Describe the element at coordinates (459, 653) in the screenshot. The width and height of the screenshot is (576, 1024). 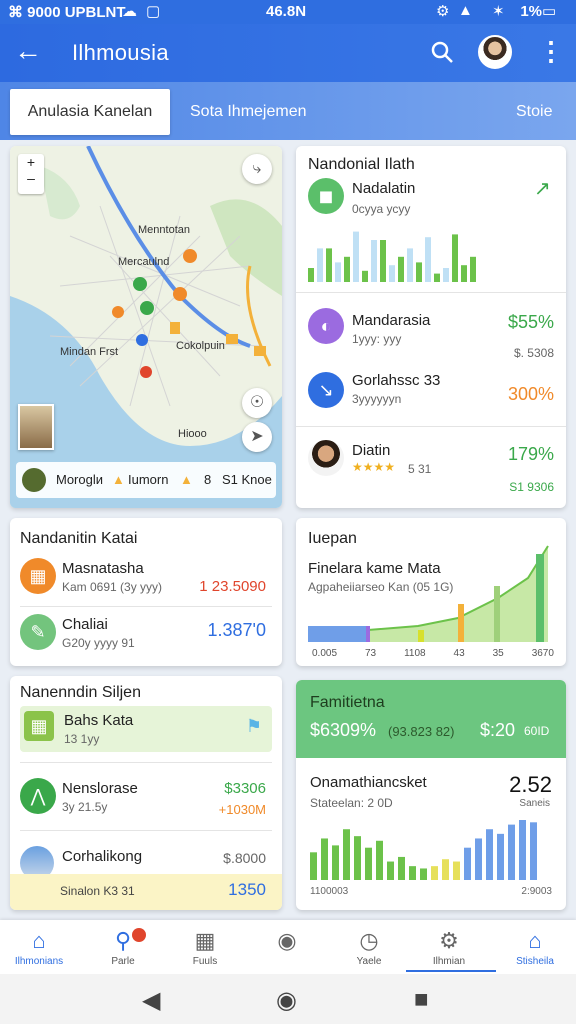
I see `x-tick: 43` at that location.